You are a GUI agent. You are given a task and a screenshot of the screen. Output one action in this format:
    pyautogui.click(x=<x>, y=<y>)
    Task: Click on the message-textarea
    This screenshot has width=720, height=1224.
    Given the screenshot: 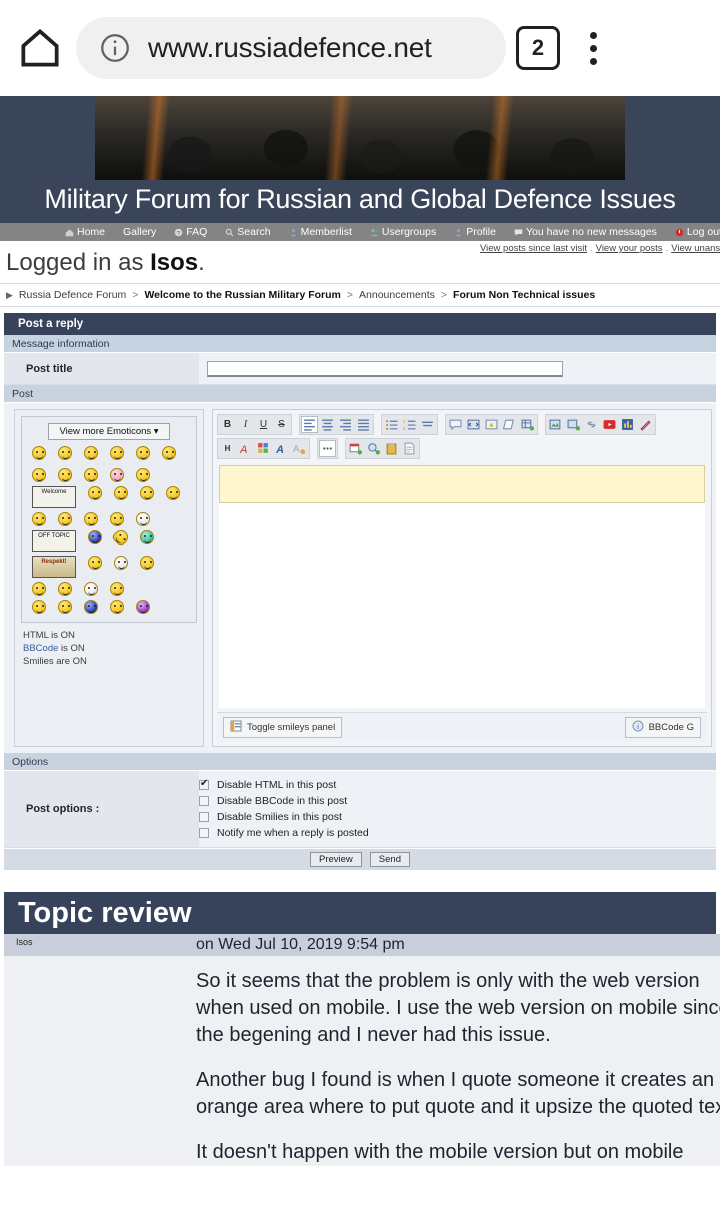 What is the action you would take?
    pyautogui.click(x=462, y=605)
    